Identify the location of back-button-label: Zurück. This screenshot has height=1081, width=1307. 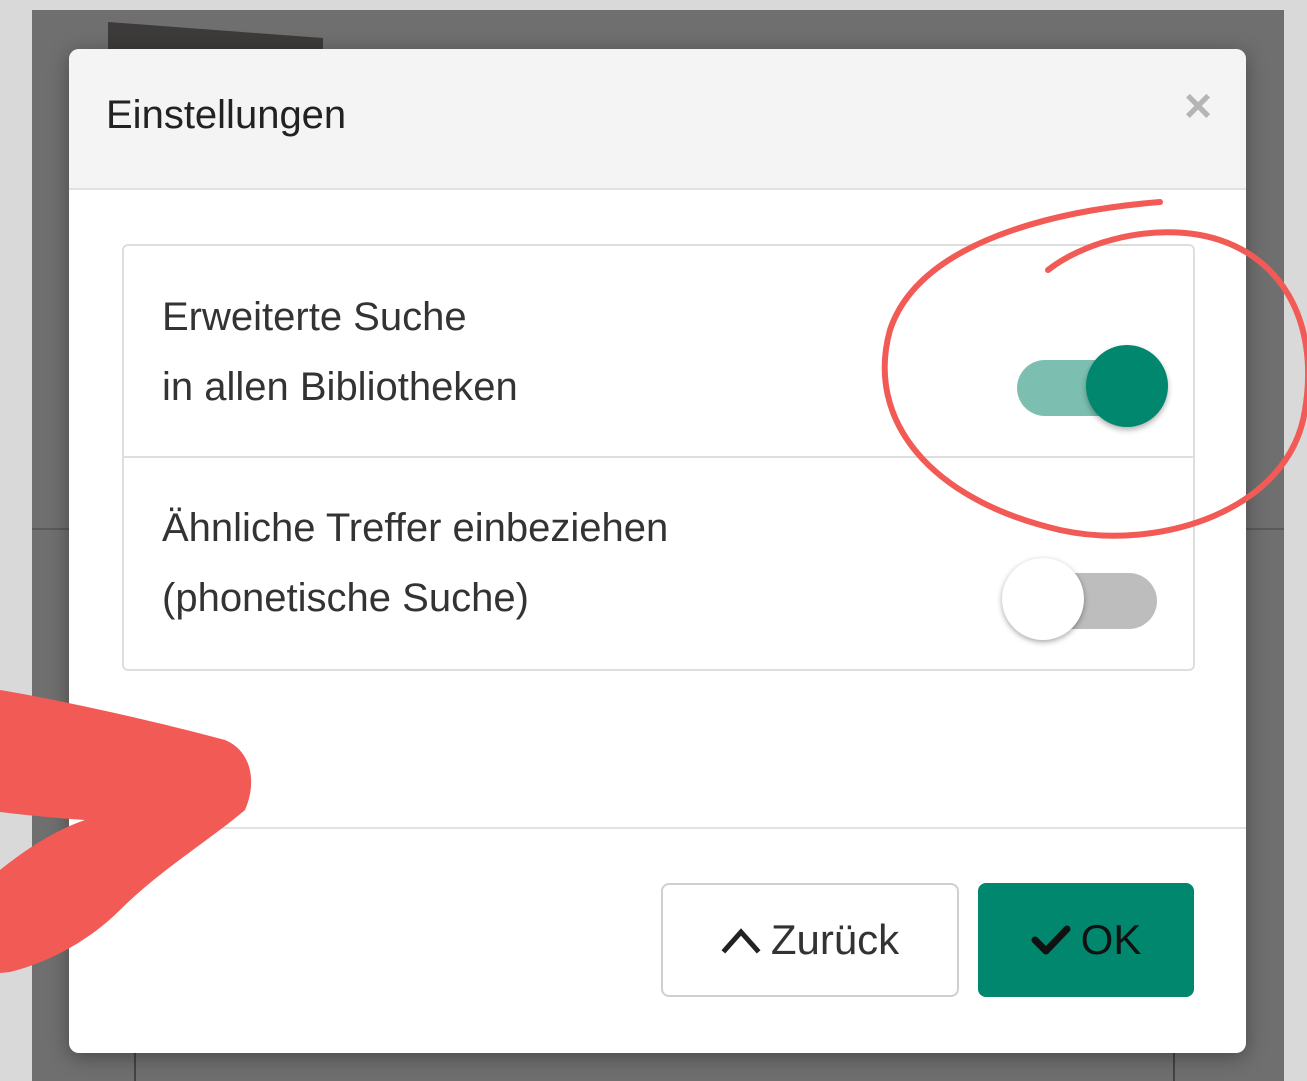
(835, 939).